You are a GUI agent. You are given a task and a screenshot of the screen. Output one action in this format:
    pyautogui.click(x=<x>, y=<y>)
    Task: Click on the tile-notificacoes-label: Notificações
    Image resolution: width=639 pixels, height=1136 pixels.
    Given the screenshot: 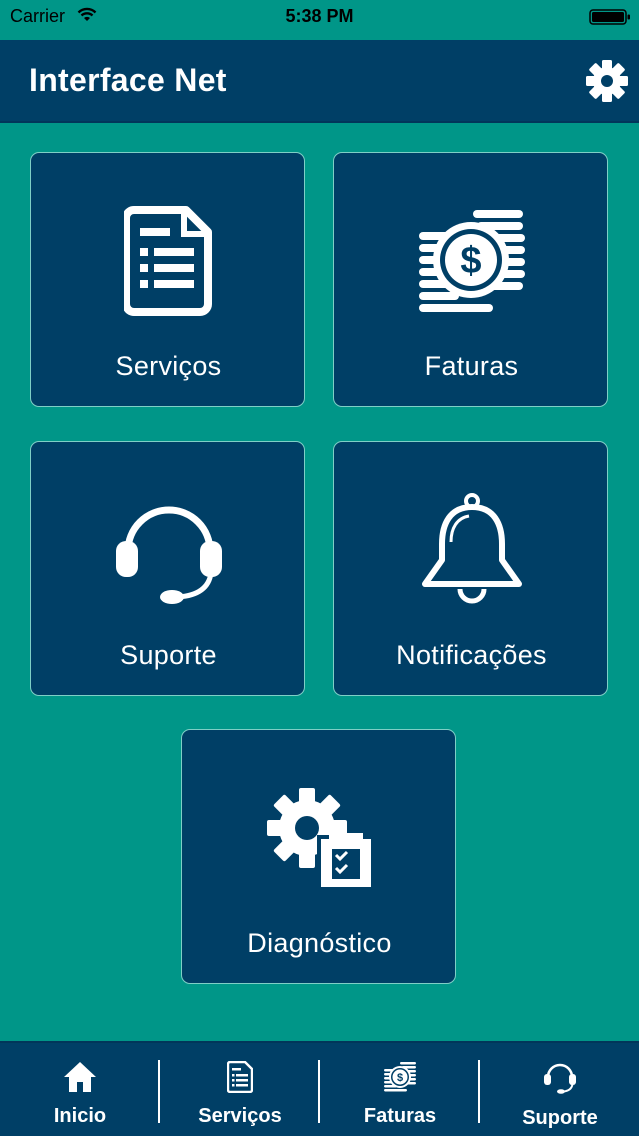 What is the action you would take?
    pyautogui.click(x=471, y=655)
    